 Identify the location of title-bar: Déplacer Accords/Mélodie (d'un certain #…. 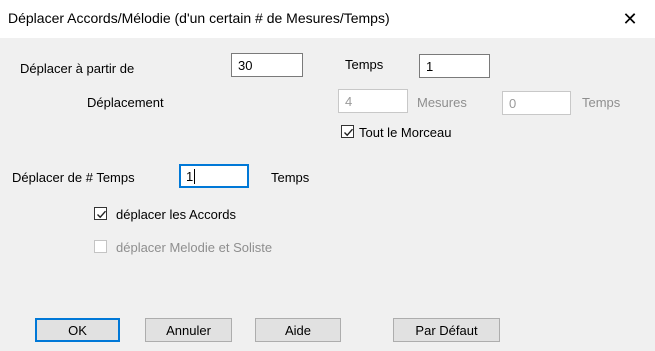
(327, 19).